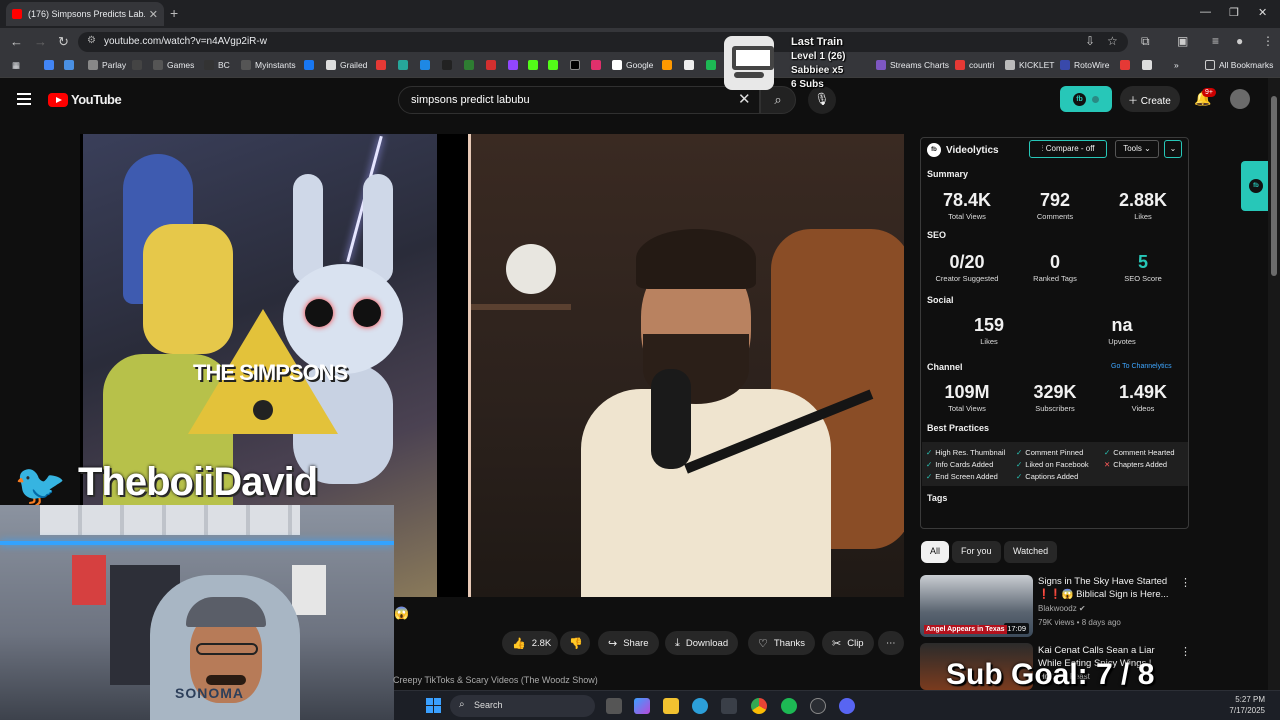  Describe the element at coordinates (63, 42) in the screenshot. I see `reload-icon: ↻` at that location.